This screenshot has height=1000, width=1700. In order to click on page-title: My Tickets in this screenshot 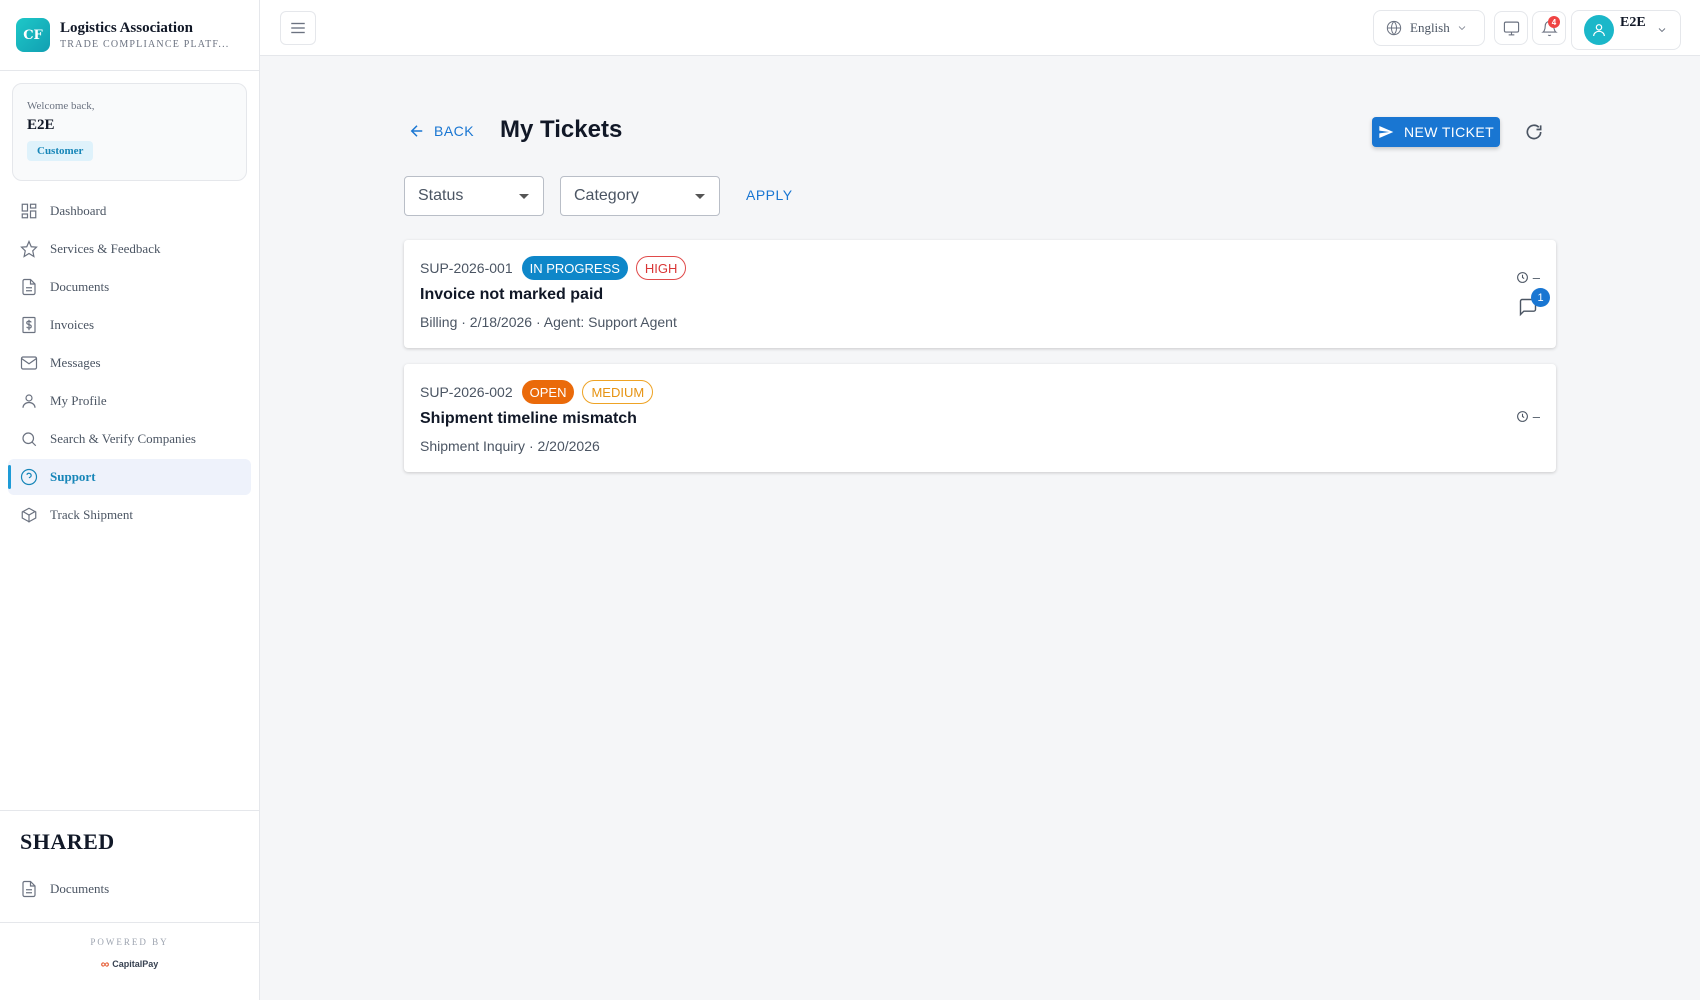, I will do `click(561, 129)`.